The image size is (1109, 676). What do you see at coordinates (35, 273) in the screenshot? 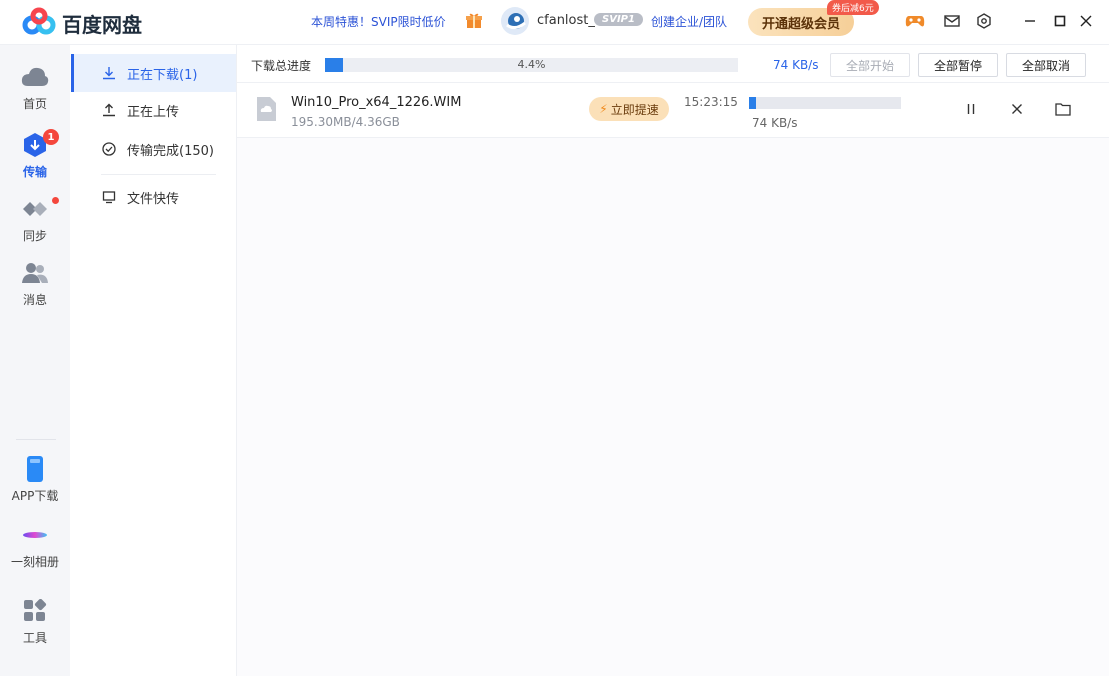
I see `contacts-icon` at bounding box center [35, 273].